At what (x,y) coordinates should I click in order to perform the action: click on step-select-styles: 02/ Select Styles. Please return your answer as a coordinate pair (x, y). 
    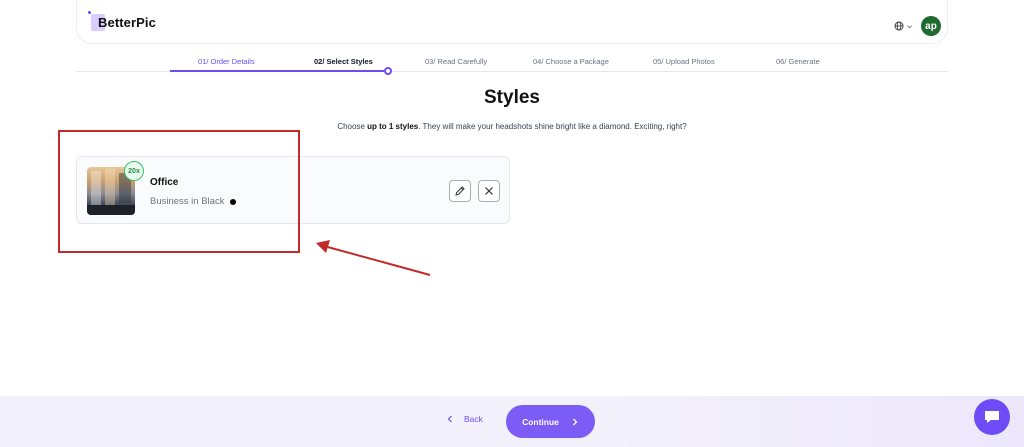
    Looking at the image, I should click on (343, 61).